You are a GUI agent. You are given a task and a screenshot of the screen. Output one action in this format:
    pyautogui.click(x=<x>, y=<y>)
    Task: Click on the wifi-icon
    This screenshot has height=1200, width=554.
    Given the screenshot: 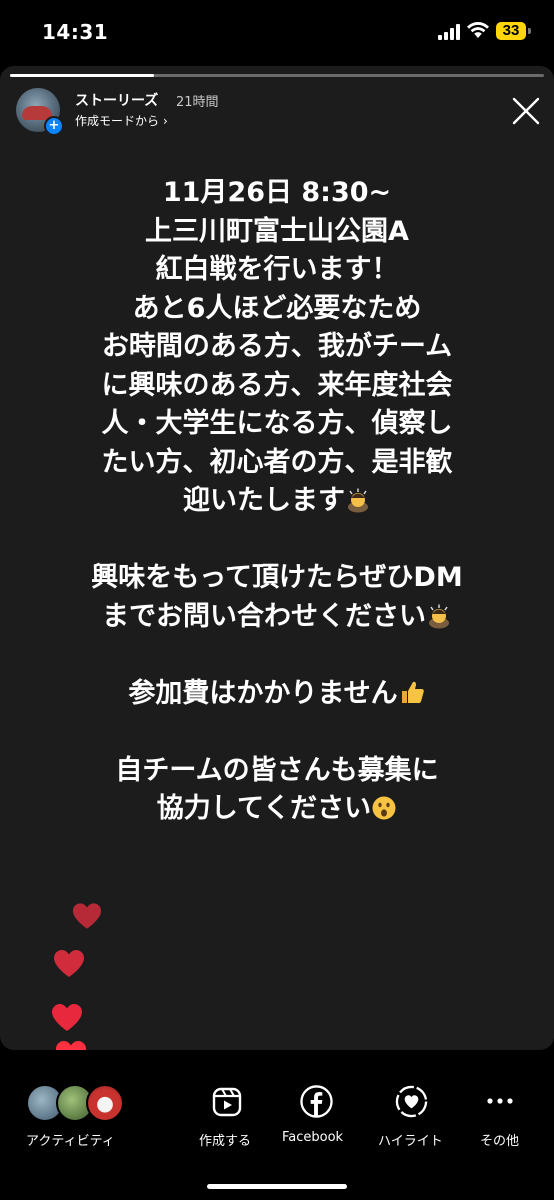 What is the action you would take?
    pyautogui.click(x=478, y=30)
    